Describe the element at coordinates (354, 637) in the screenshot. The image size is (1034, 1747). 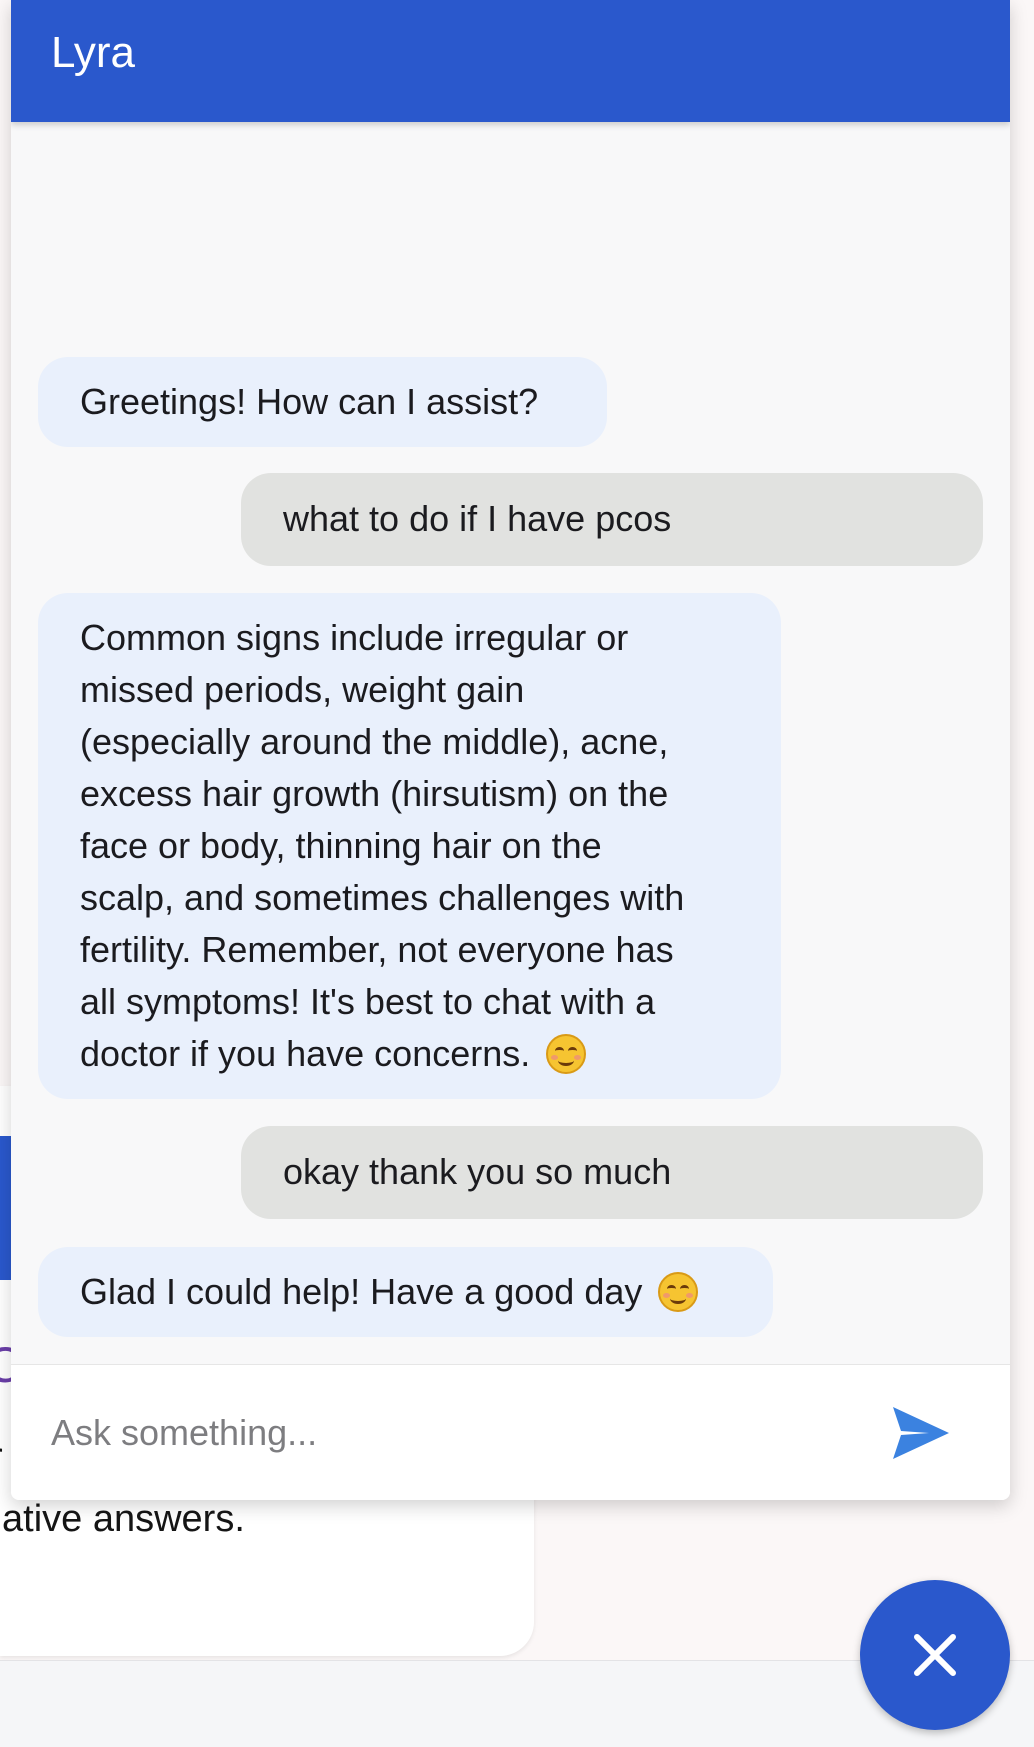
I see `message-line: Common signs include irregular or` at that location.